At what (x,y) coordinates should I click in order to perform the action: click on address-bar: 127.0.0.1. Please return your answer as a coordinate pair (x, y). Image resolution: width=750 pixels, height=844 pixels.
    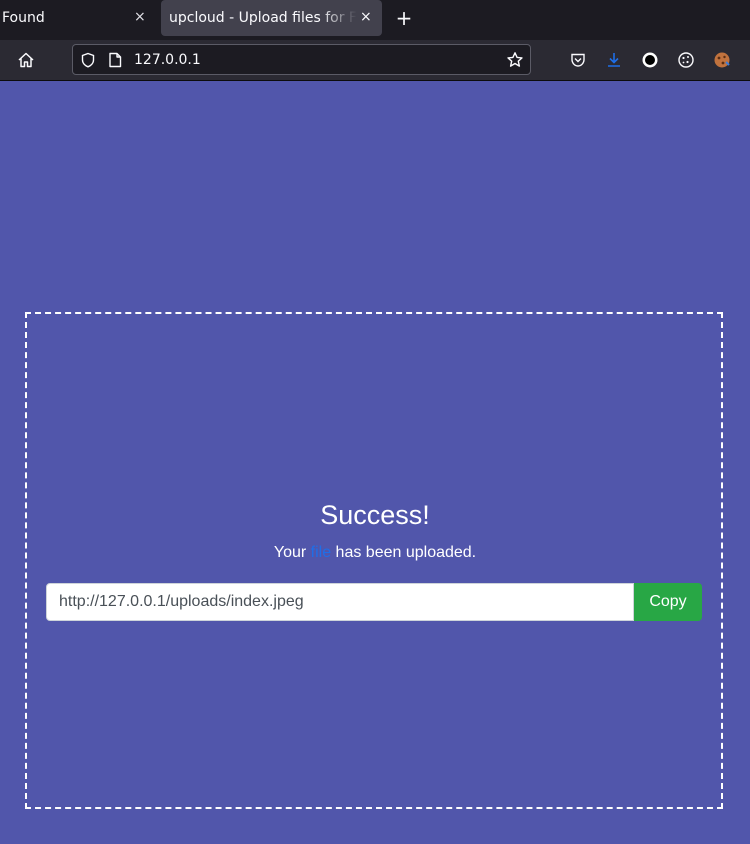
    Looking at the image, I should click on (301, 59).